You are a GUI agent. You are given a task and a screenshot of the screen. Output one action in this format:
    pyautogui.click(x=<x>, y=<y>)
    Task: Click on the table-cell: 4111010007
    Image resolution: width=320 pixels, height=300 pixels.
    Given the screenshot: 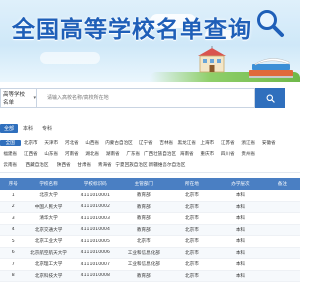 What is the action you would take?
    pyautogui.click(x=95, y=264)
    